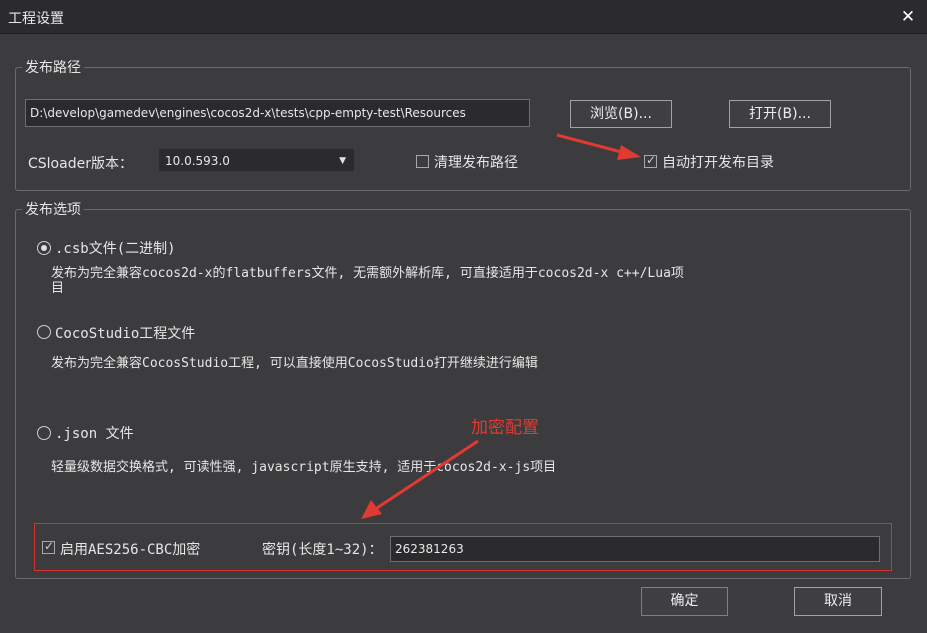 The width and height of the screenshot is (927, 633). Describe the element at coordinates (635, 549) in the screenshot. I see `key-input: 262381263` at that location.